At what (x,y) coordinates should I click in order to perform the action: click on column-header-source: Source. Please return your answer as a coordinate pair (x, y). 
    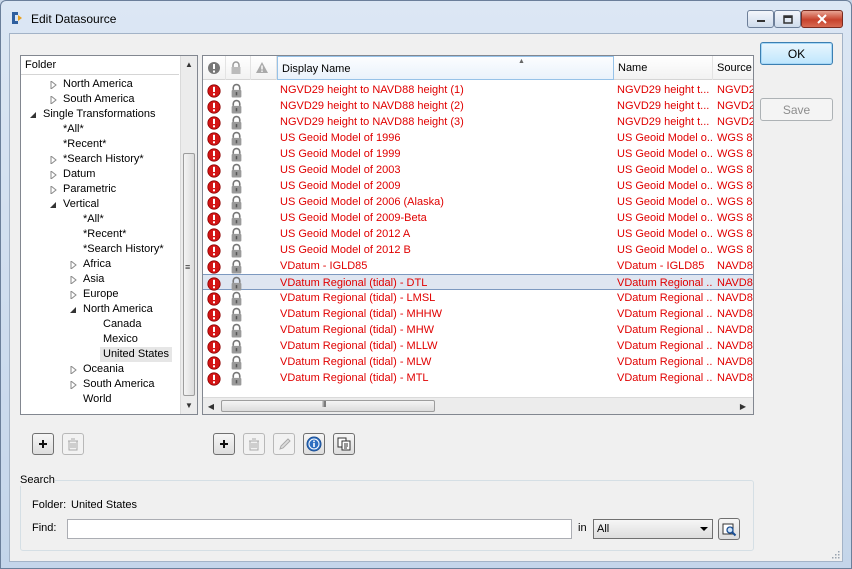
    Looking at the image, I should click on (733, 68).